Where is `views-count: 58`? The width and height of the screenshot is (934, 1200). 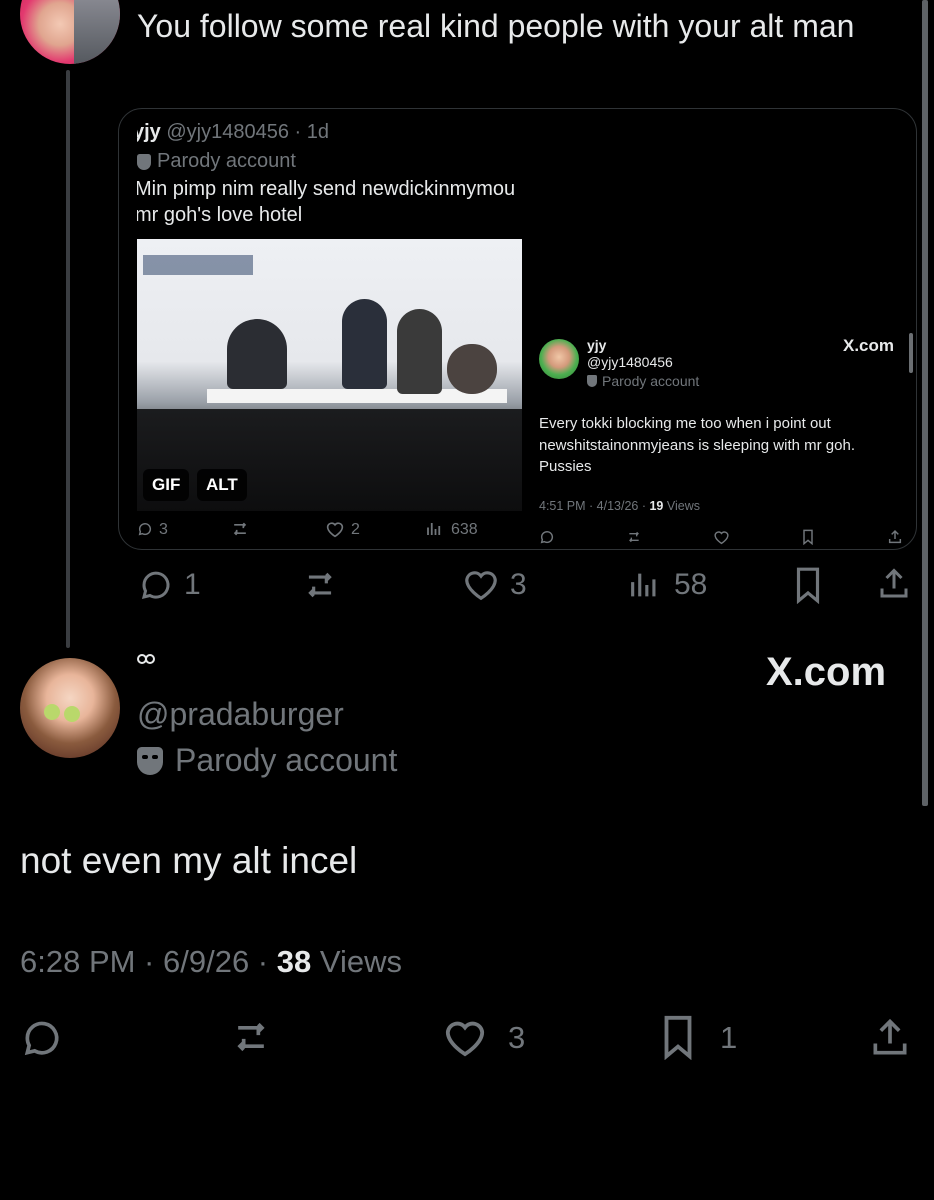 views-count: 58 is located at coordinates (691, 584).